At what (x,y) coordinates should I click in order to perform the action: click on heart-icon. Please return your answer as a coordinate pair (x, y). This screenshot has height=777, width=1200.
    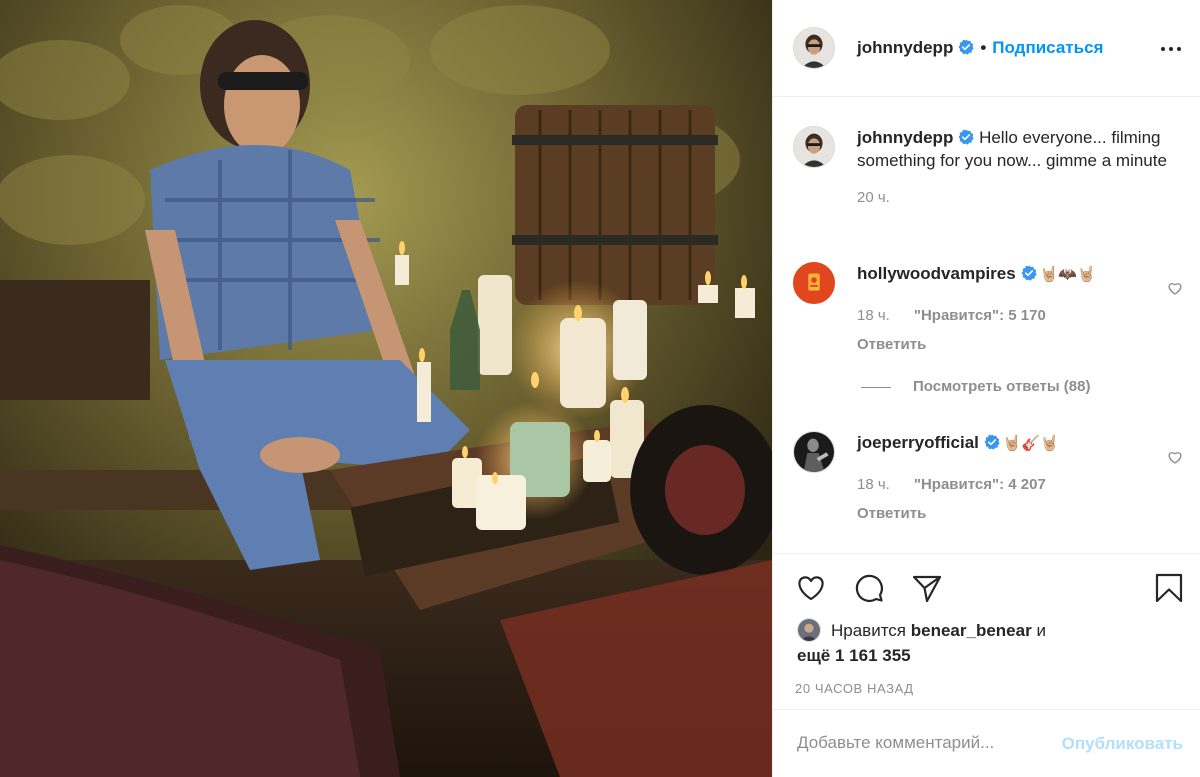
    Looking at the image, I should click on (811, 588).